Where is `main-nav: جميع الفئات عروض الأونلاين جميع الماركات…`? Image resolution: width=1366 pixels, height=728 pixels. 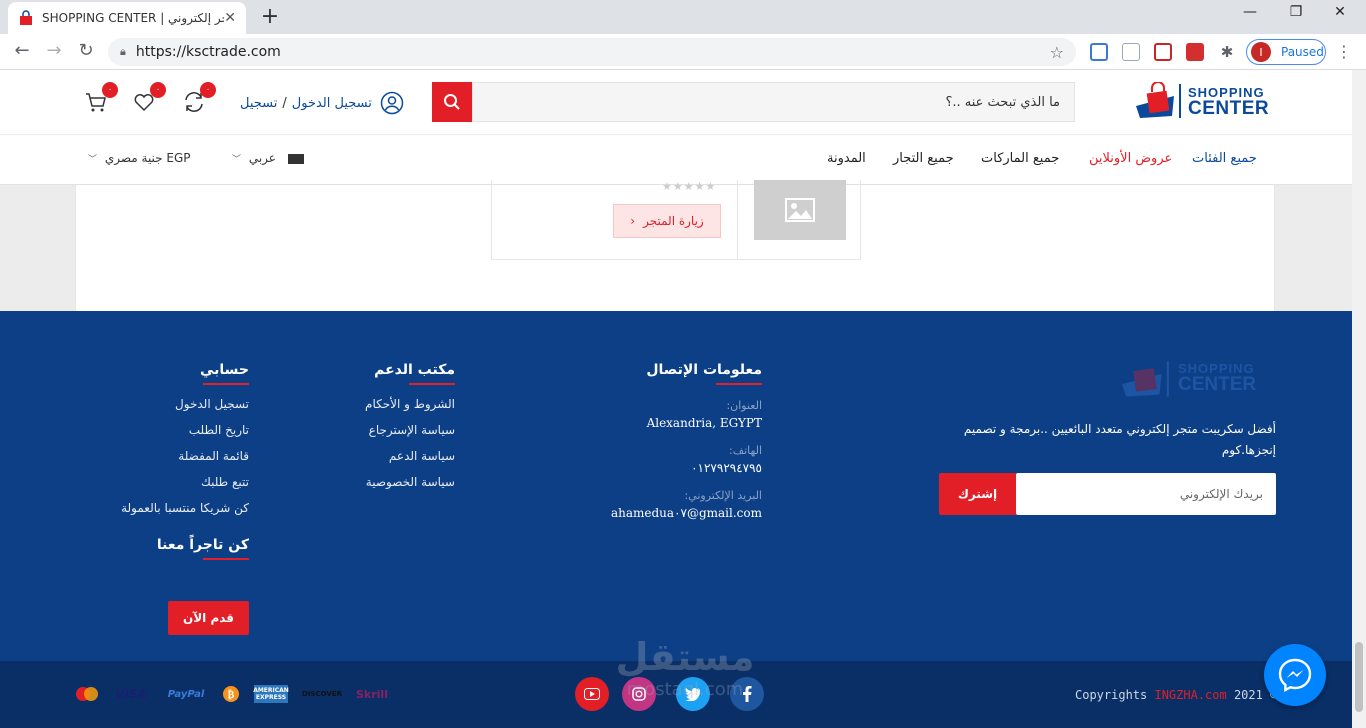
main-nav: جميع الفئات عروض الأونلاين جميع الماركات… is located at coordinates (676, 159).